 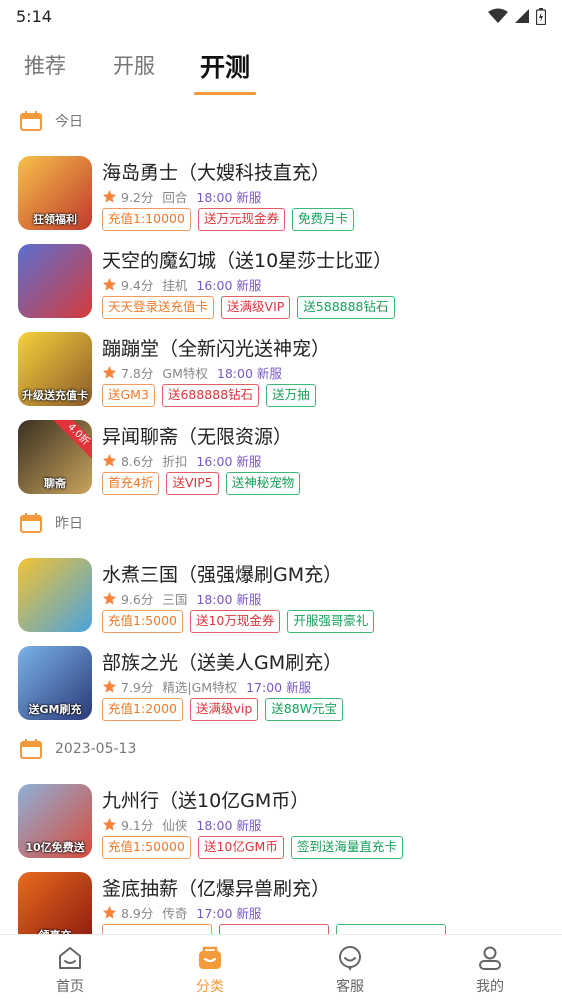 I want to click on game-meta: 7.8分 GM特权 18:00 新服, so click(x=192, y=372).